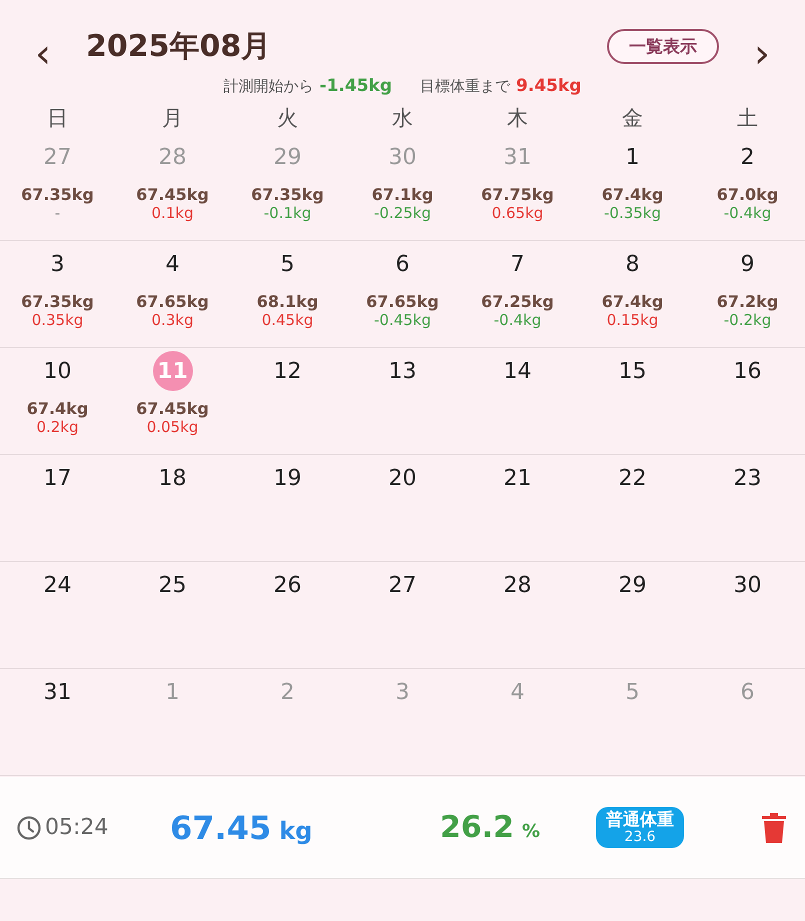 This screenshot has width=805, height=921. Describe the element at coordinates (43, 54) in the screenshot. I see `previous-month-button: ‹` at that location.